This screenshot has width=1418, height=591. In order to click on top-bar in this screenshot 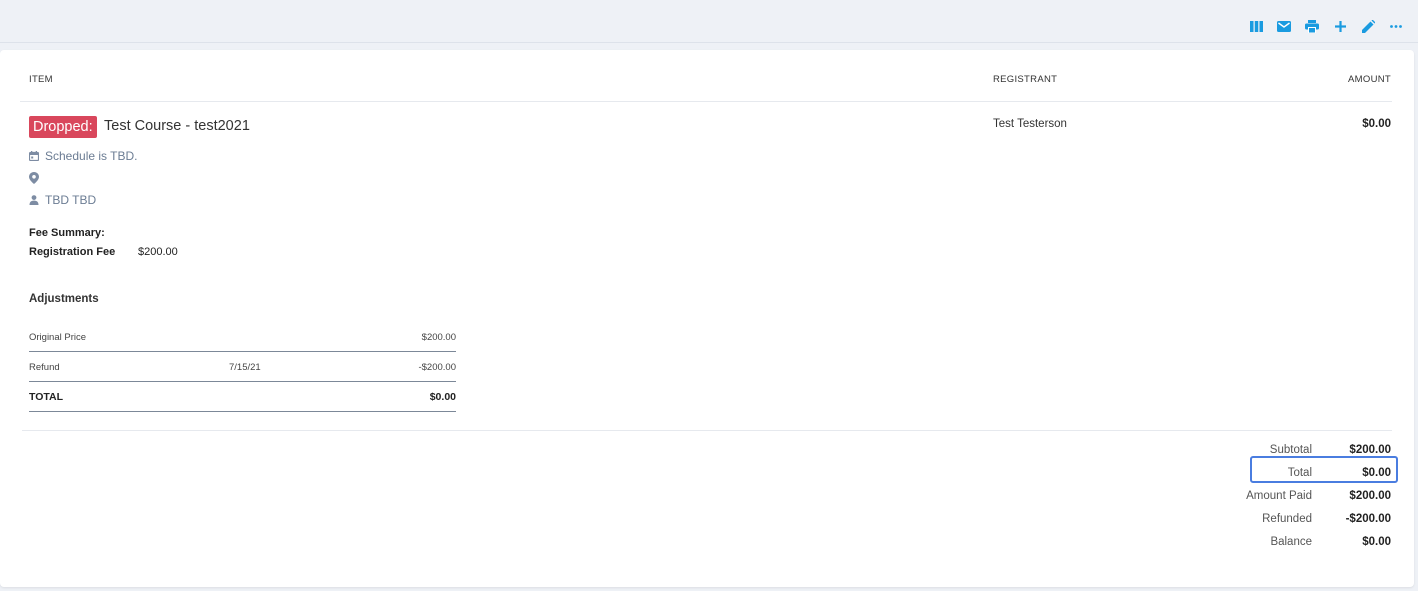, I will do `click(709, 21)`.